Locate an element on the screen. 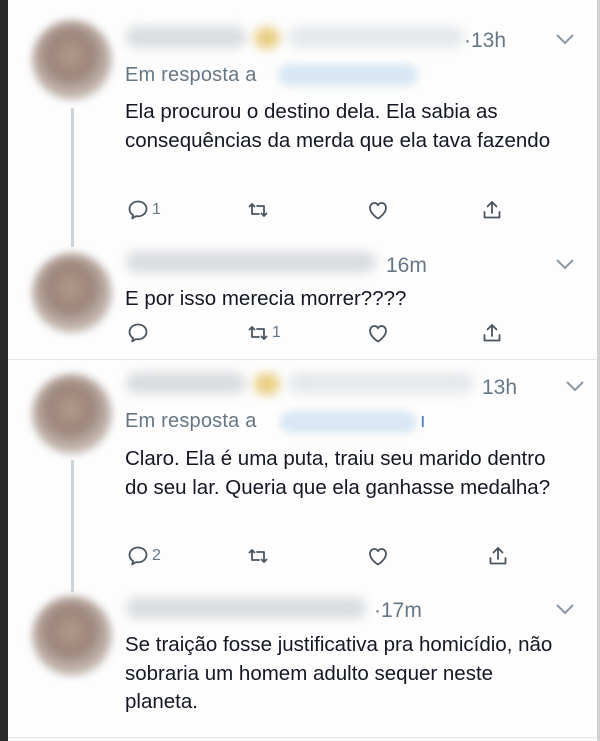 This screenshot has width=600, height=741. tweet-timestamp: ·17m is located at coordinates (398, 611).